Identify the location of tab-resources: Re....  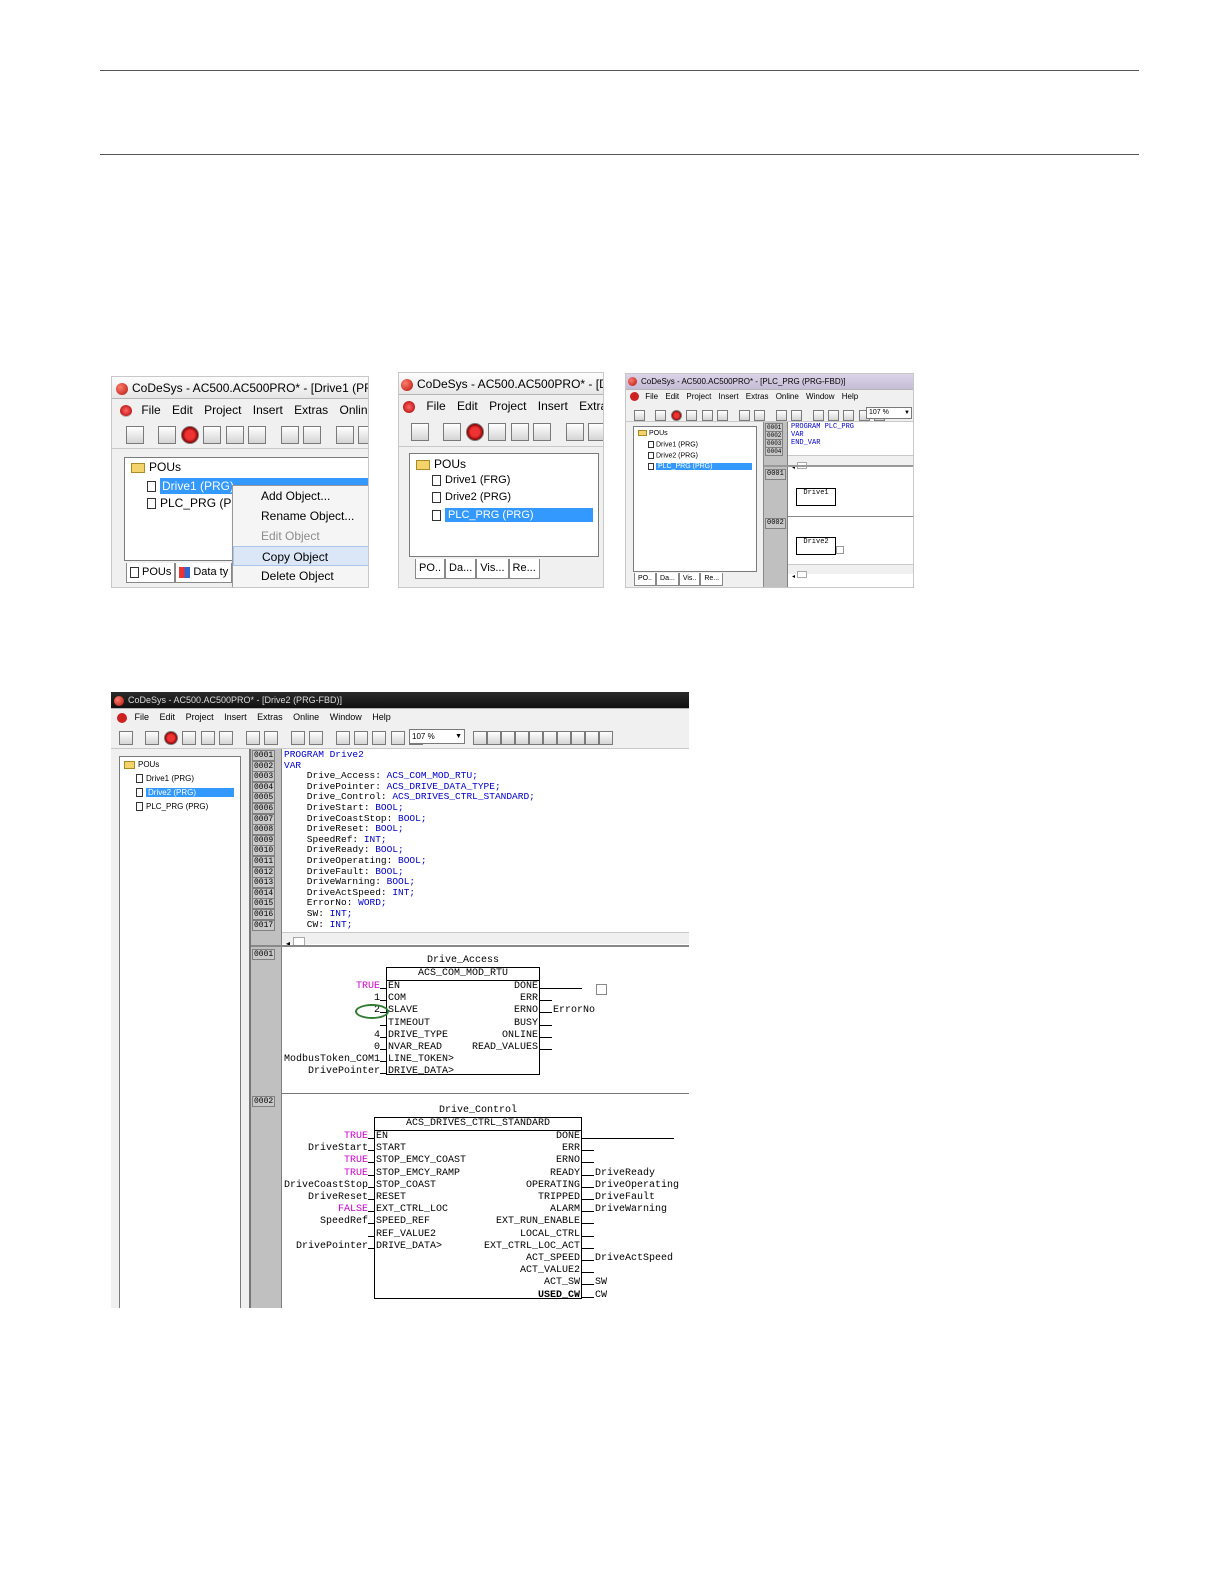
(712, 579).